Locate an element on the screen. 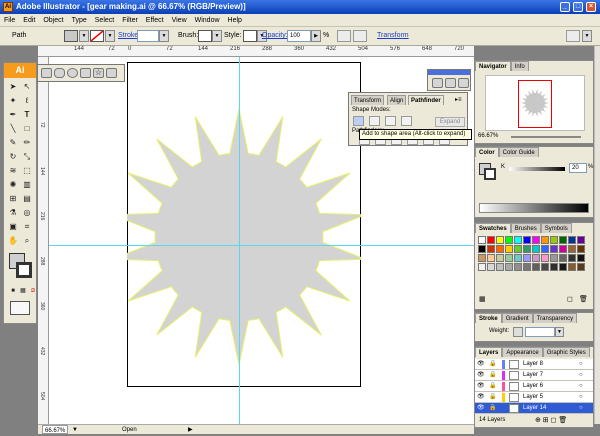 This screenshot has height=436, width=600. close-icon: × is located at coordinates (591, 7).